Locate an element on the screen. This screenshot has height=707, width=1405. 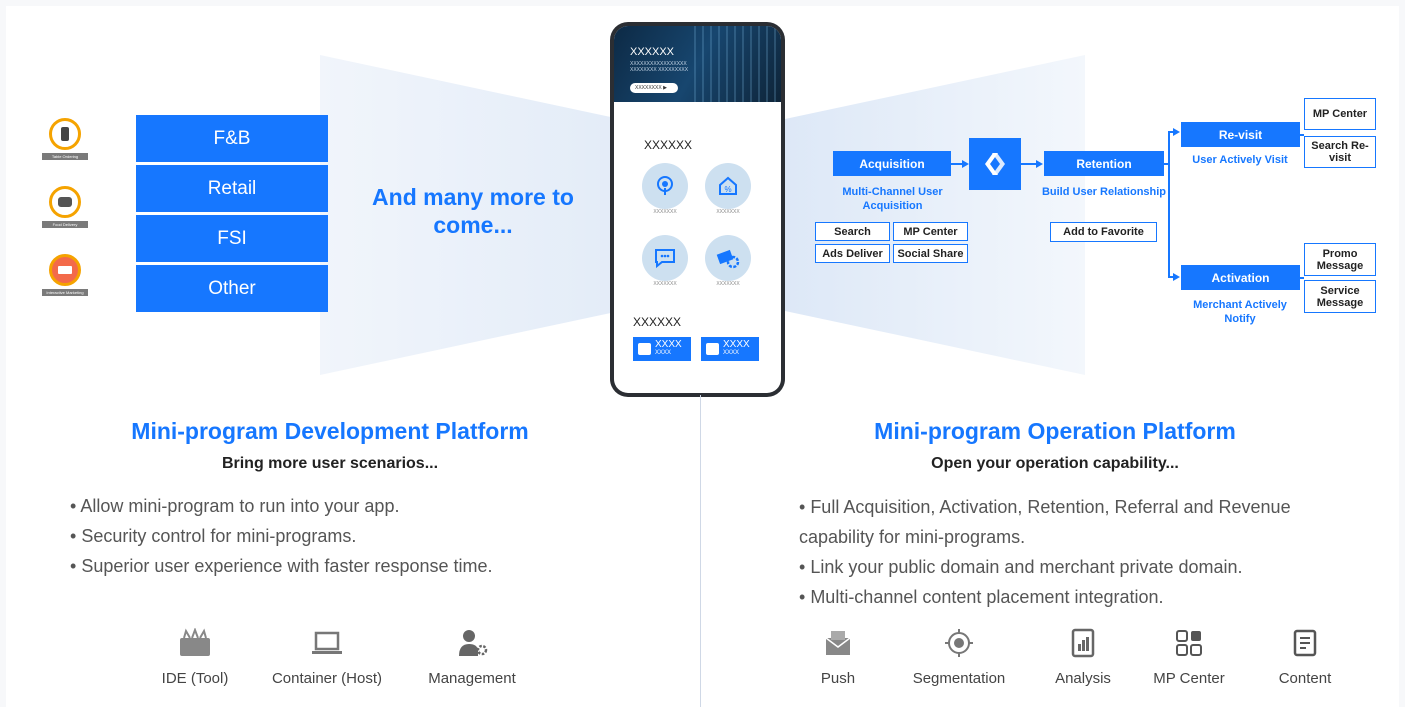
option-search: Search is located at coordinates (852, 231).